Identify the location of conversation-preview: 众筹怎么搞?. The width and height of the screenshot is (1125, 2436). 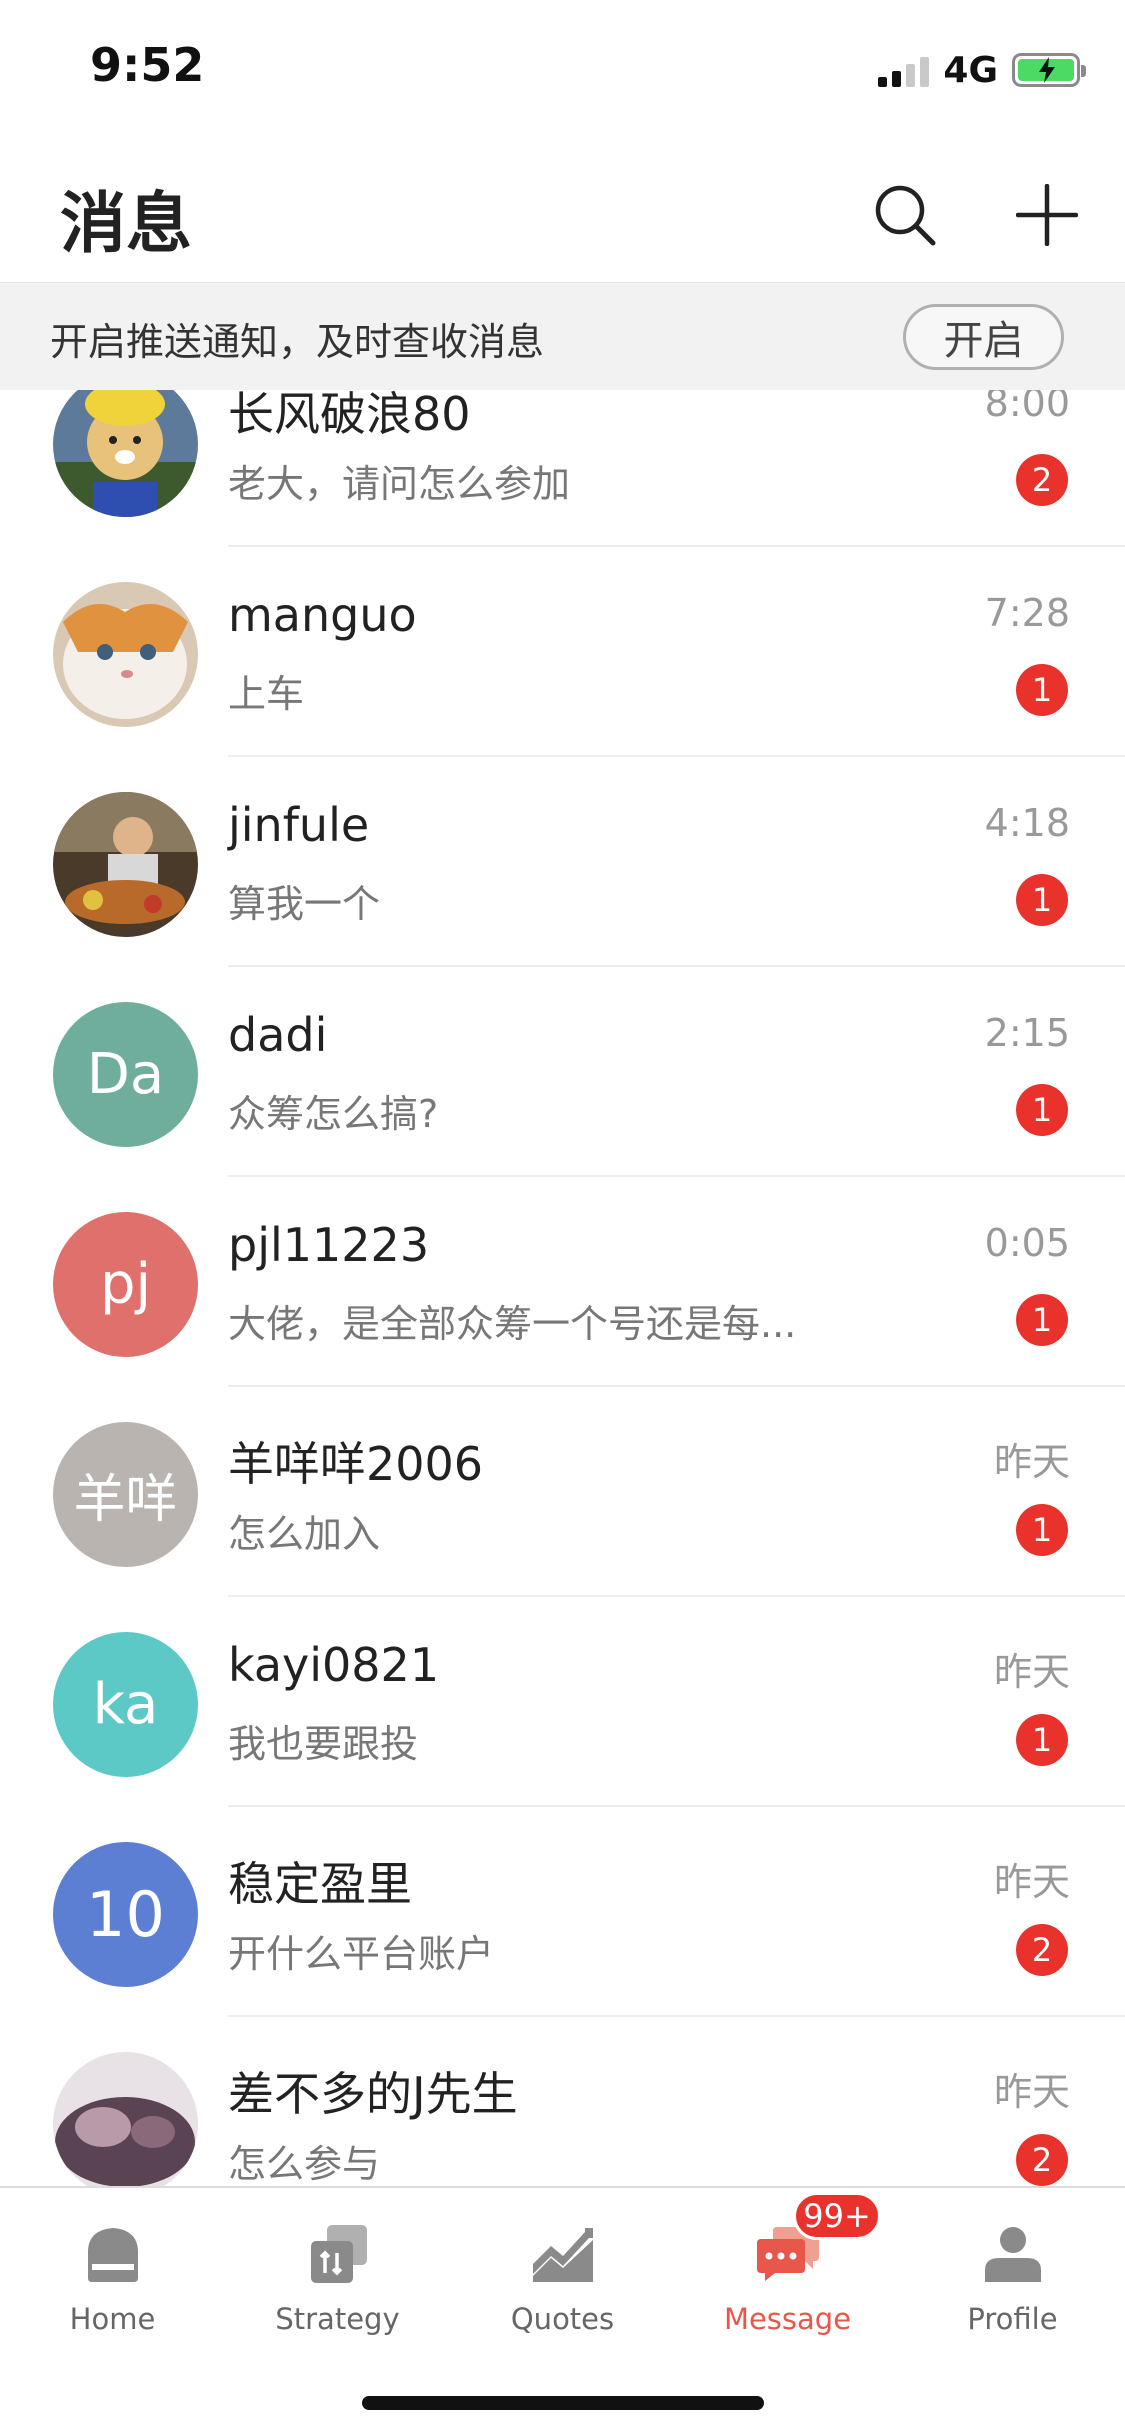
(333, 1114).